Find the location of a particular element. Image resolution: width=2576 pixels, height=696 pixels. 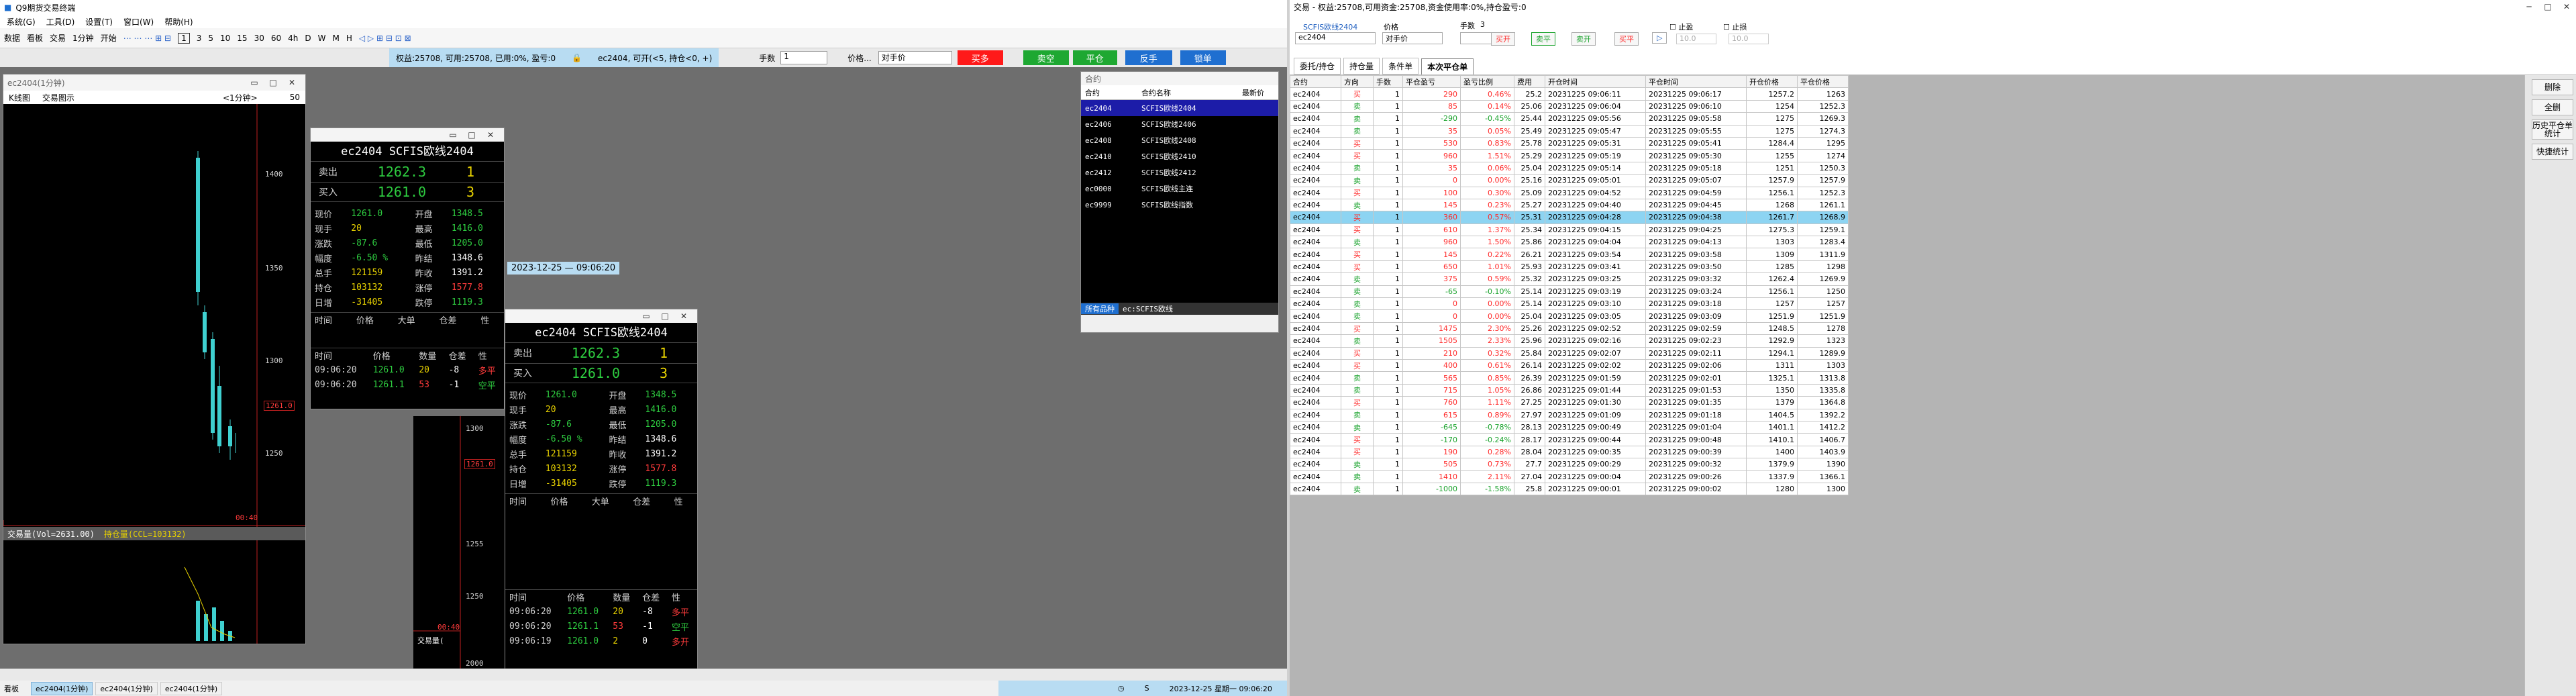

contract-row: ec2408 SCFIS欧线2408 is located at coordinates (1179, 140).